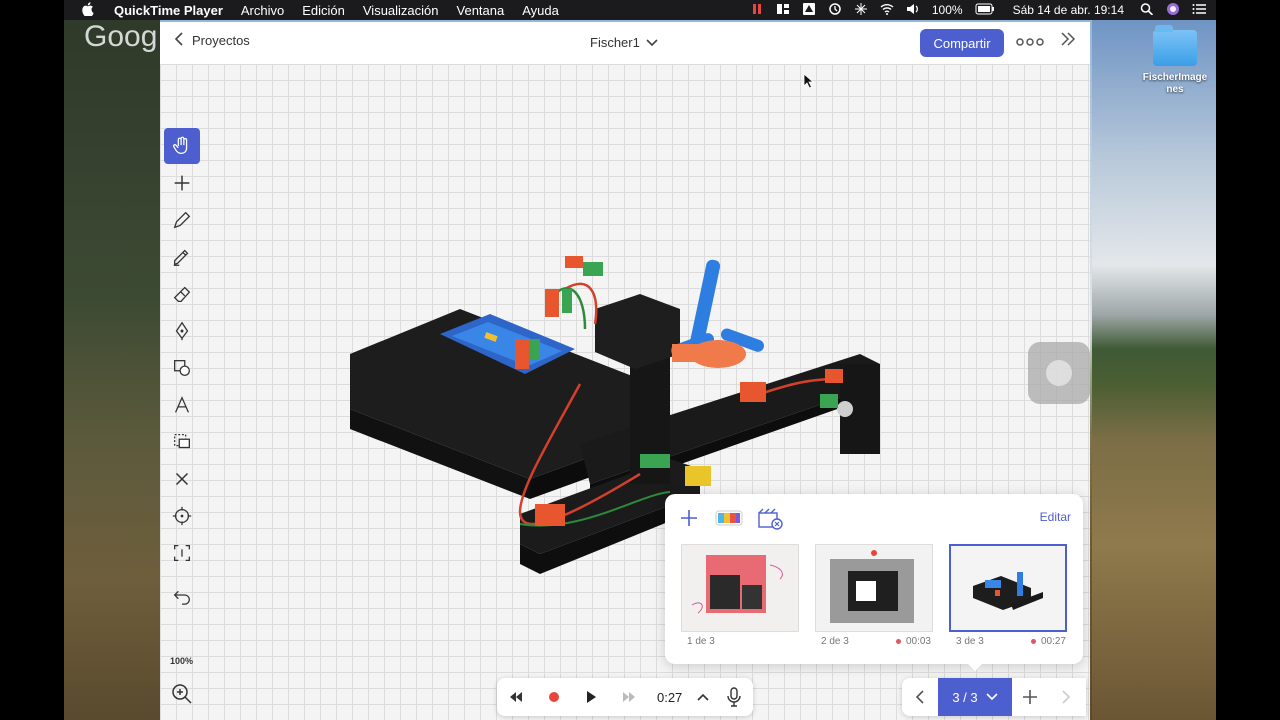 The width and height of the screenshot is (1280, 720). I want to click on tool-sidebar, so click(183, 371).